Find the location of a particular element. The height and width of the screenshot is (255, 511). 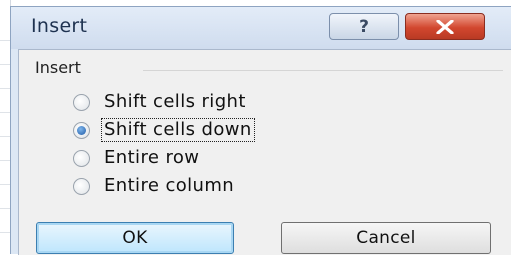

ok-button: OK is located at coordinates (135, 238).